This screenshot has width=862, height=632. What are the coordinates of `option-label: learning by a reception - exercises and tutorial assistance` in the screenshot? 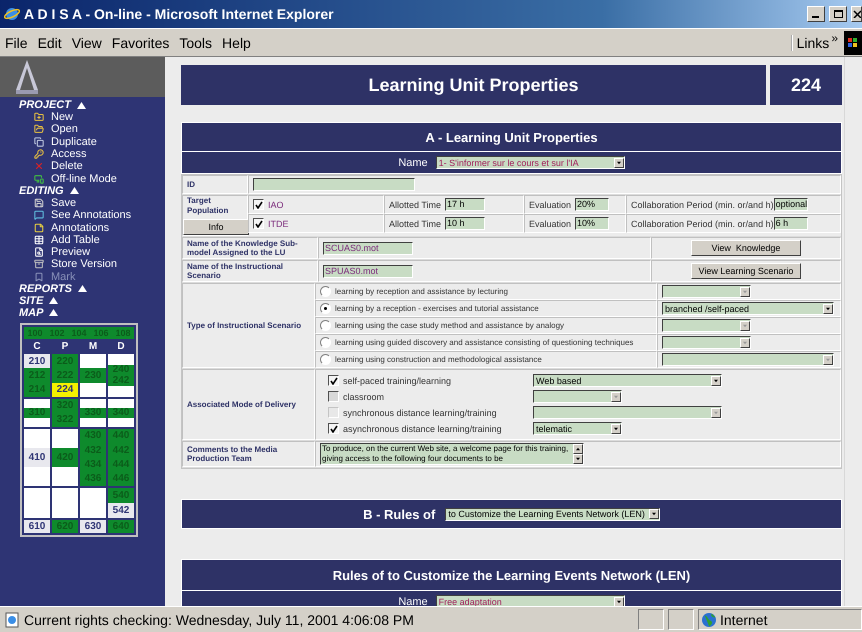 It's located at (437, 308).